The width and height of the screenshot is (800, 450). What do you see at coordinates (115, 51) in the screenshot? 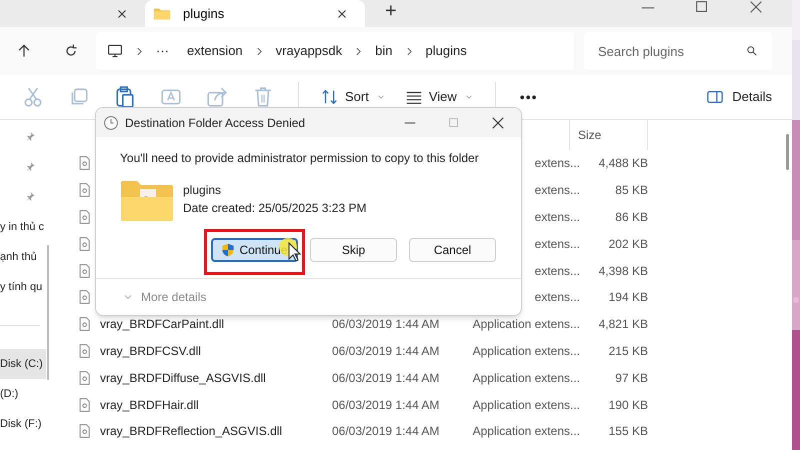
I see `computer-icon` at bounding box center [115, 51].